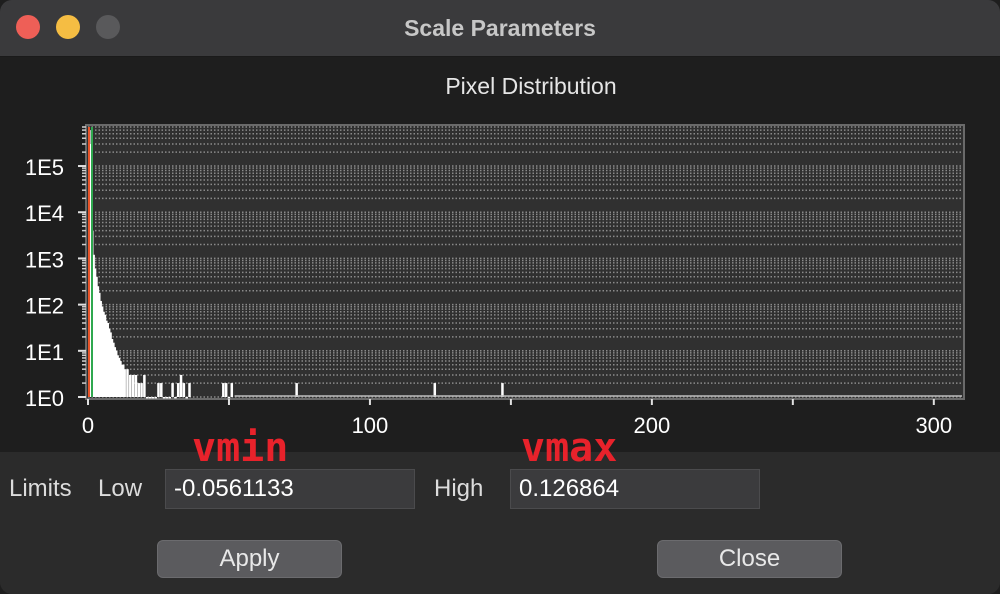 This screenshot has width=1000, height=594. I want to click on window-title: Scale Parameters, so click(500, 28).